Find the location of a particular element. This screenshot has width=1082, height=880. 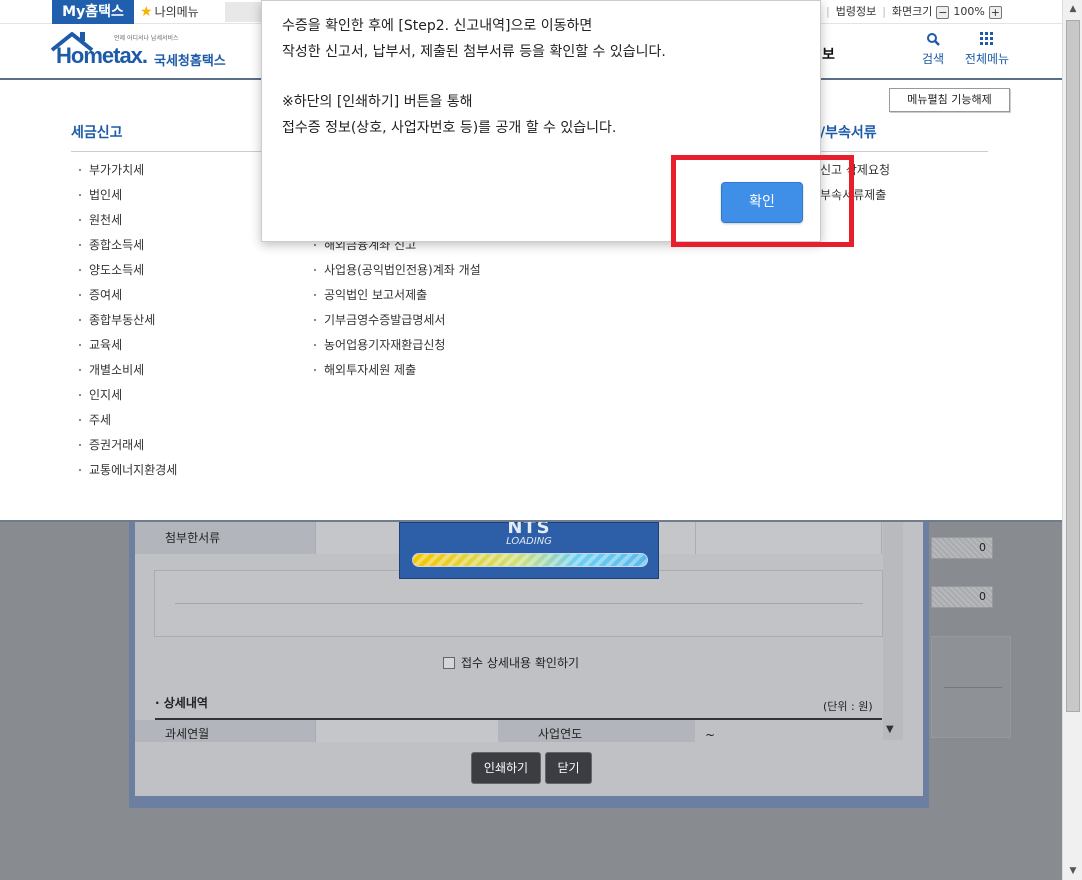

receipt-detail-box is located at coordinates (518, 603).